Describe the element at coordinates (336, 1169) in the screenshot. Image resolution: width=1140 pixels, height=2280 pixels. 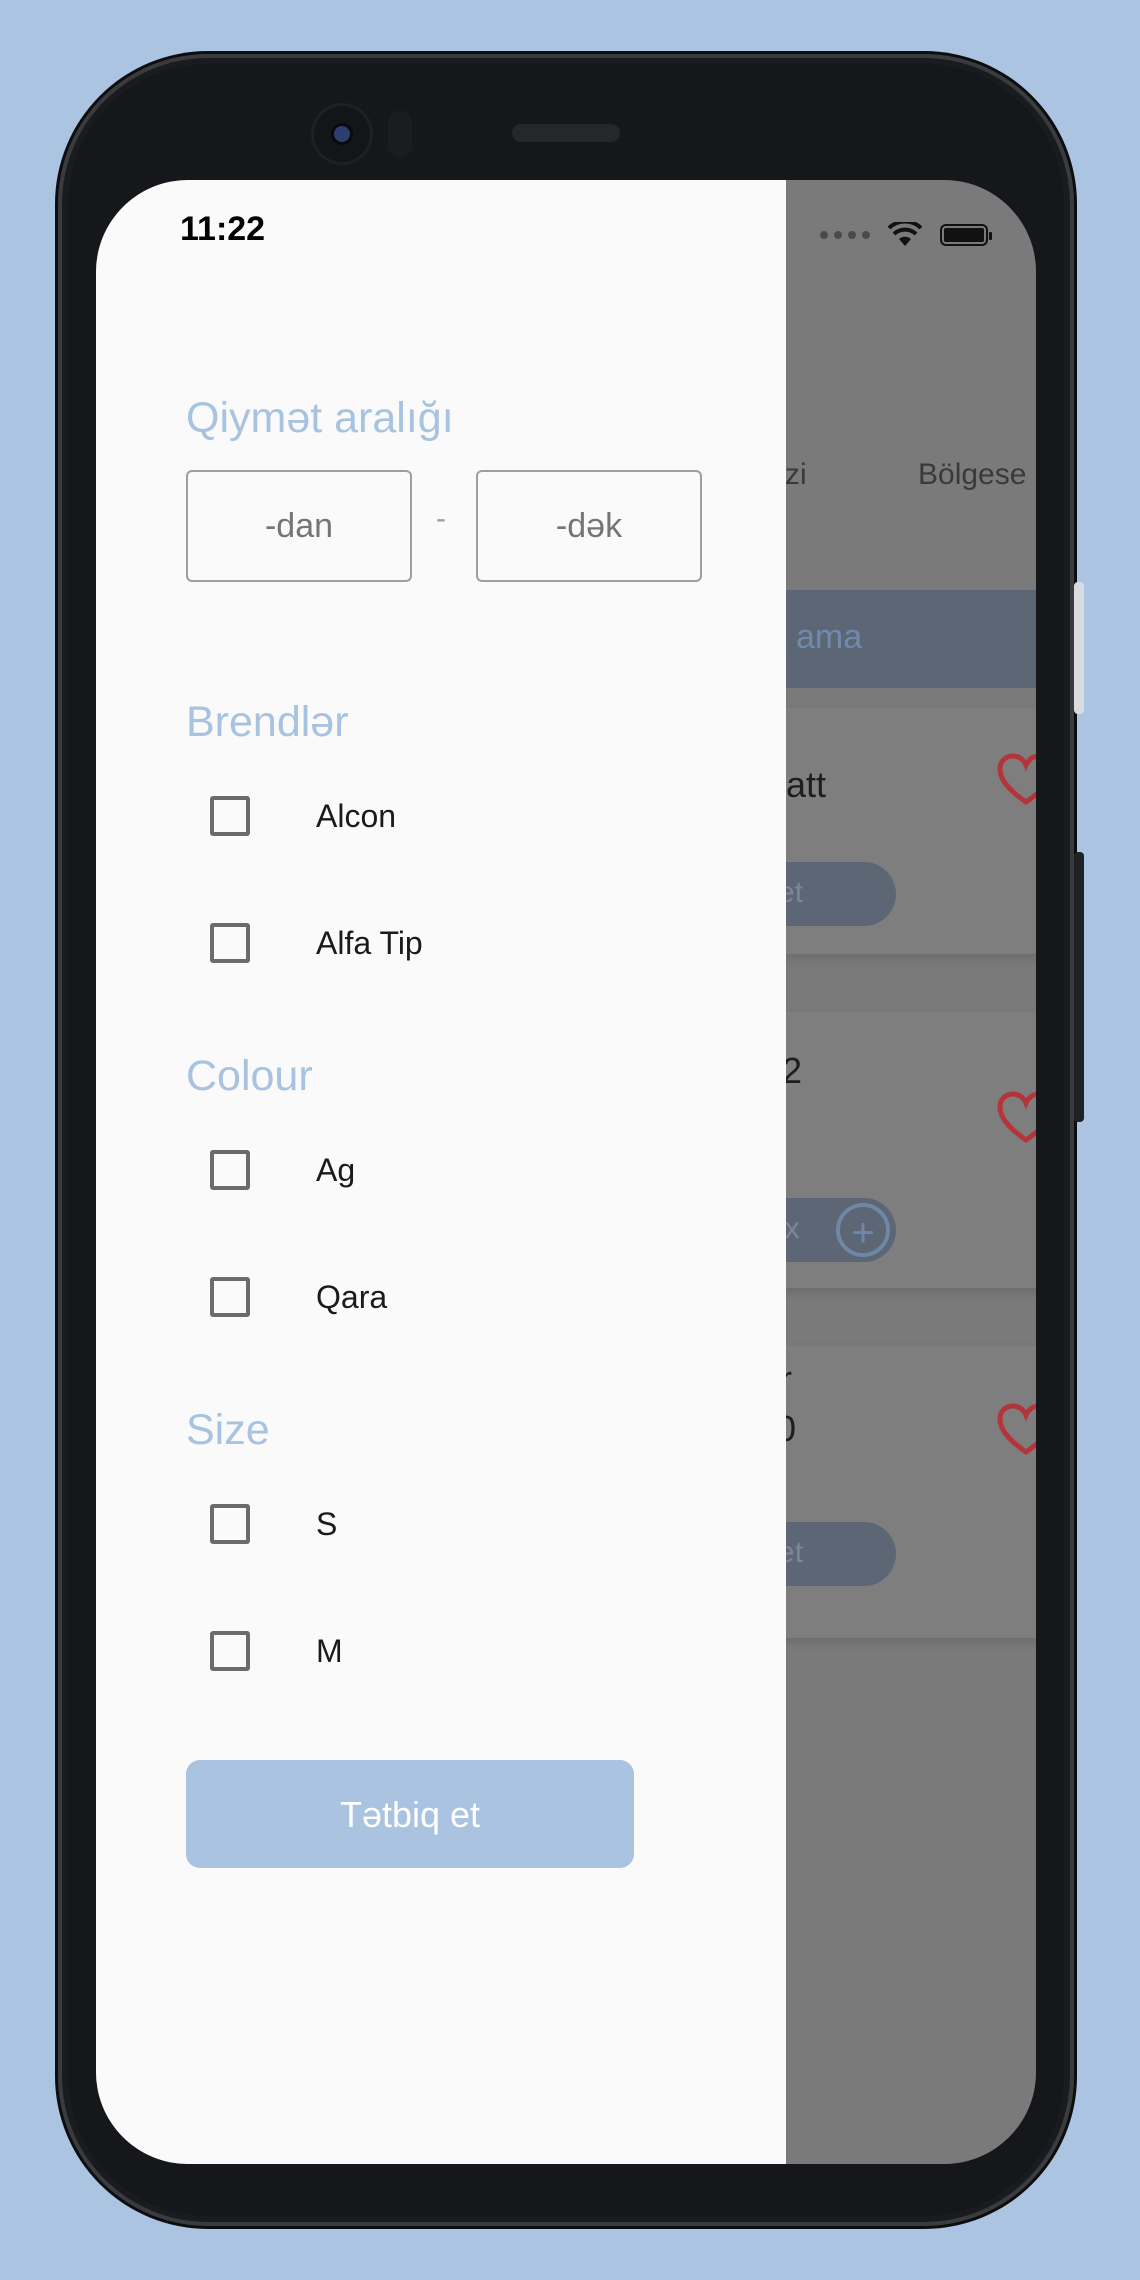
I see `colour-option-label: Ag` at that location.